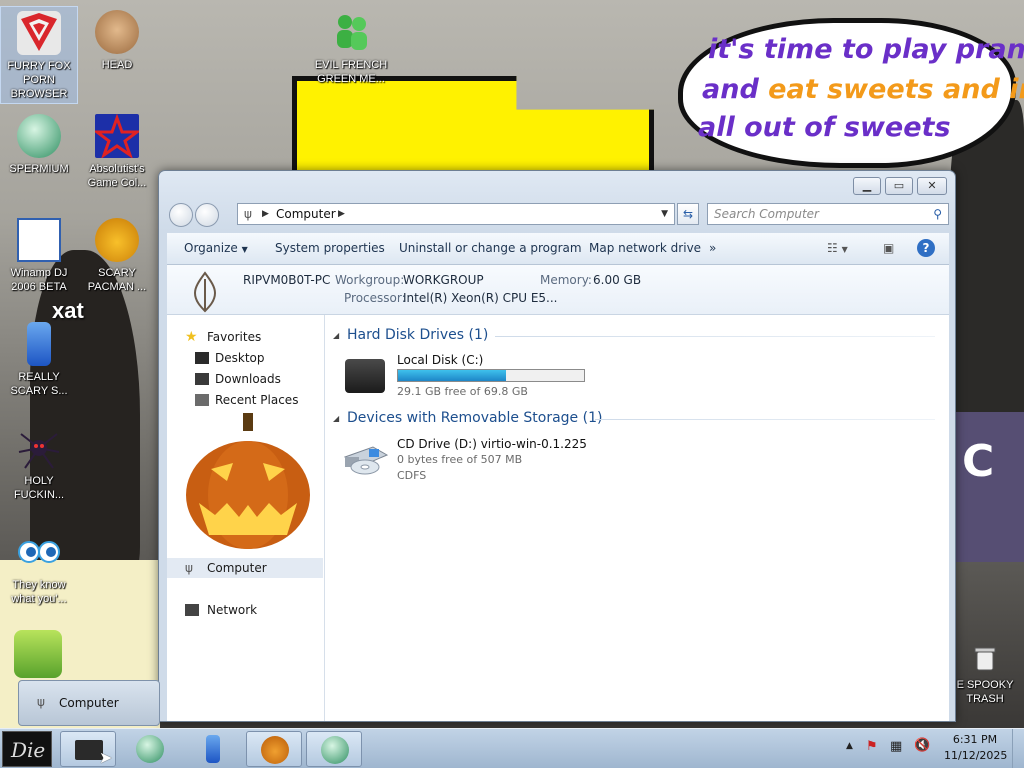  Describe the element at coordinates (932, 186) in the screenshot. I see `close-button: ✕` at that location.